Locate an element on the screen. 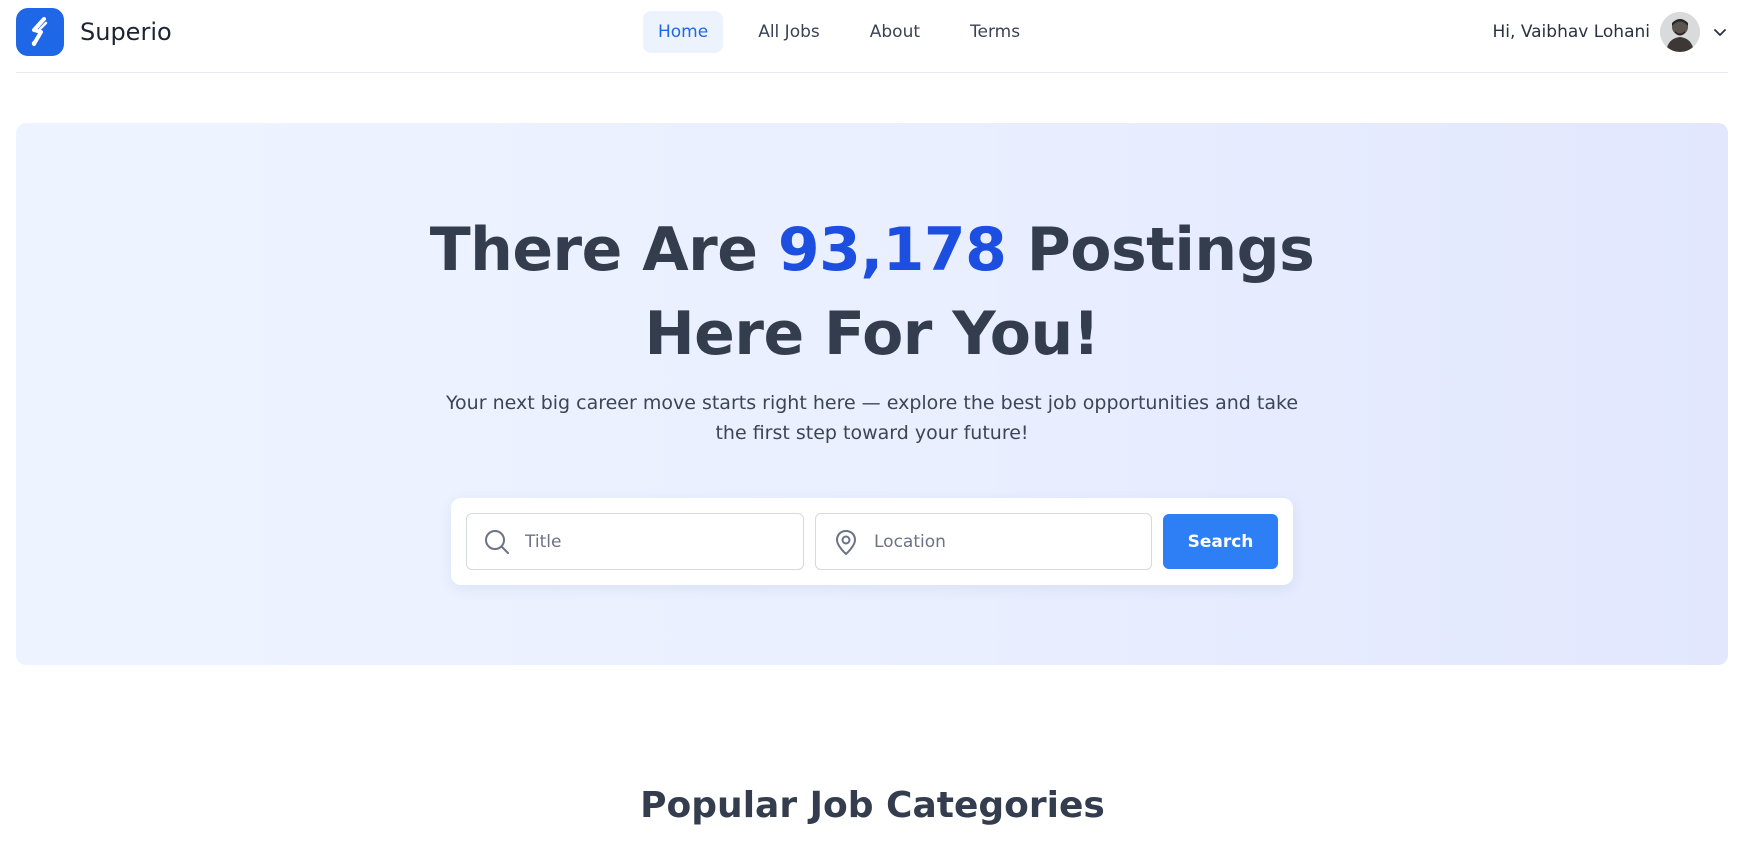 The width and height of the screenshot is (1745, 847). superio-logo-icon is located at coordinates (40, 32).